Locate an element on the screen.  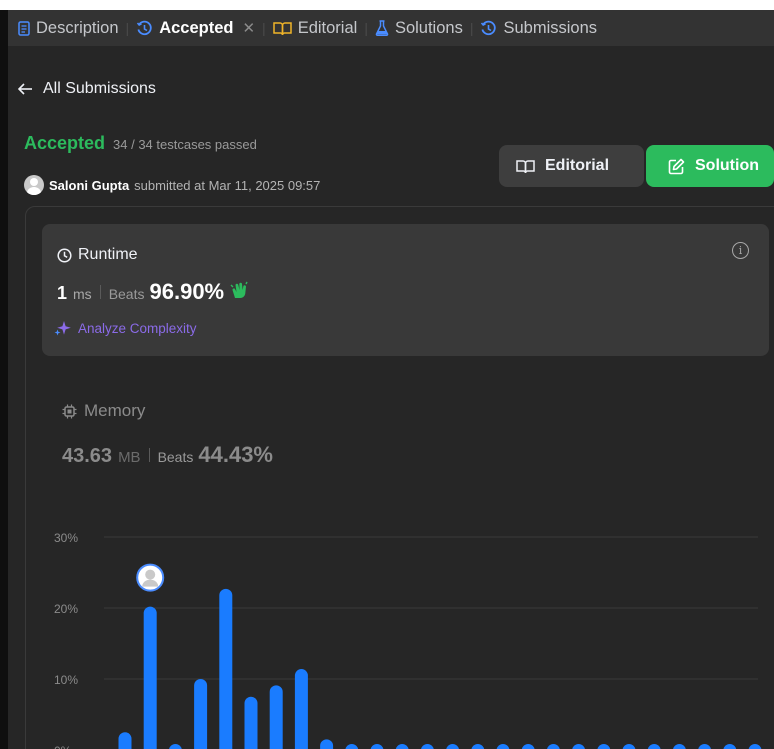
sparkle-icon is located at coordinates (63, 328).